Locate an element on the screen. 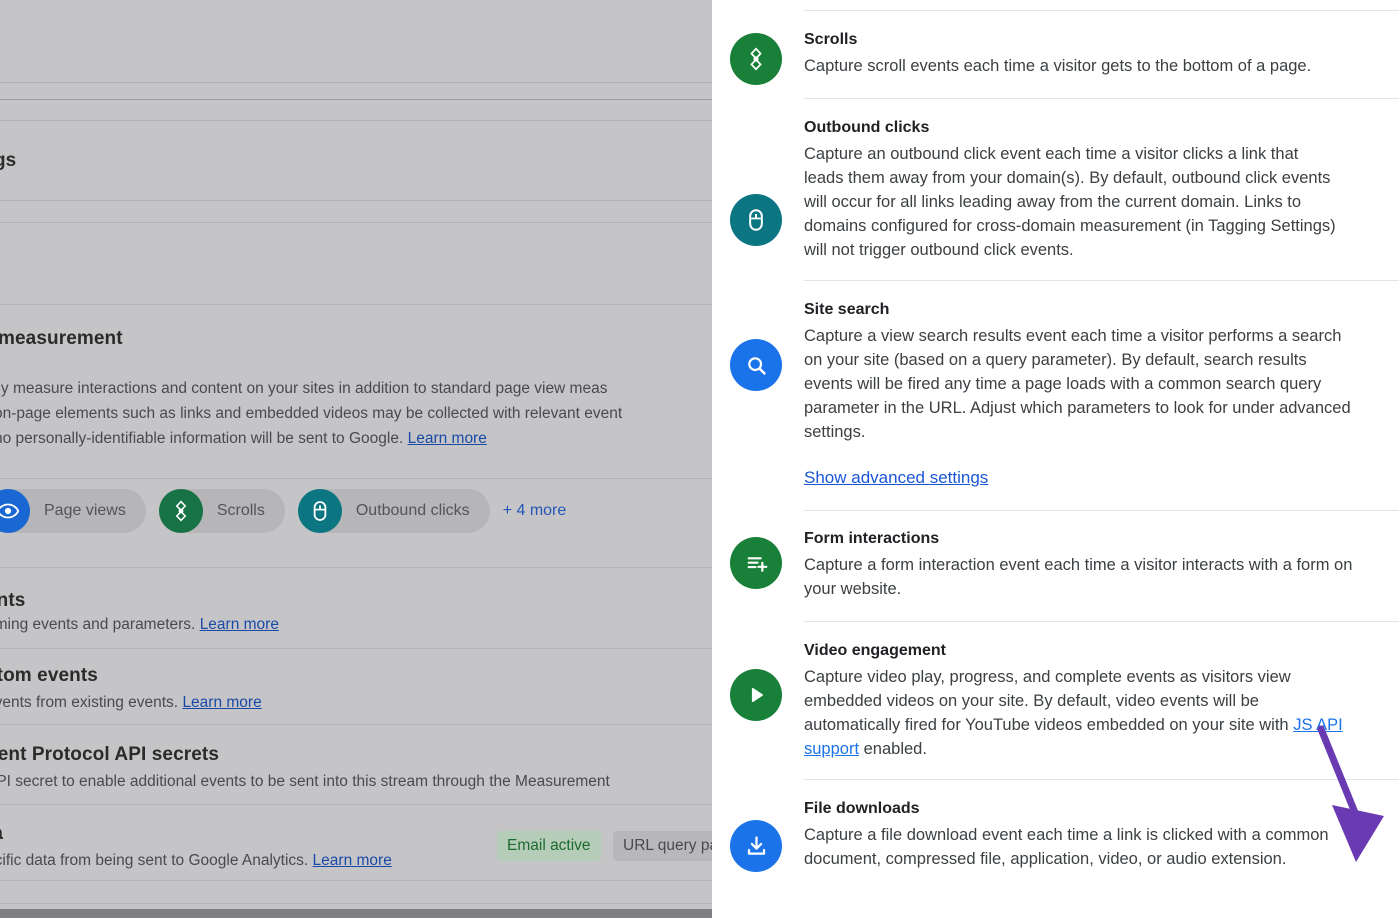 The image size is (1399, 918). events-section-desc-text: oming events and parameters. is located at coordinates (98, 624).